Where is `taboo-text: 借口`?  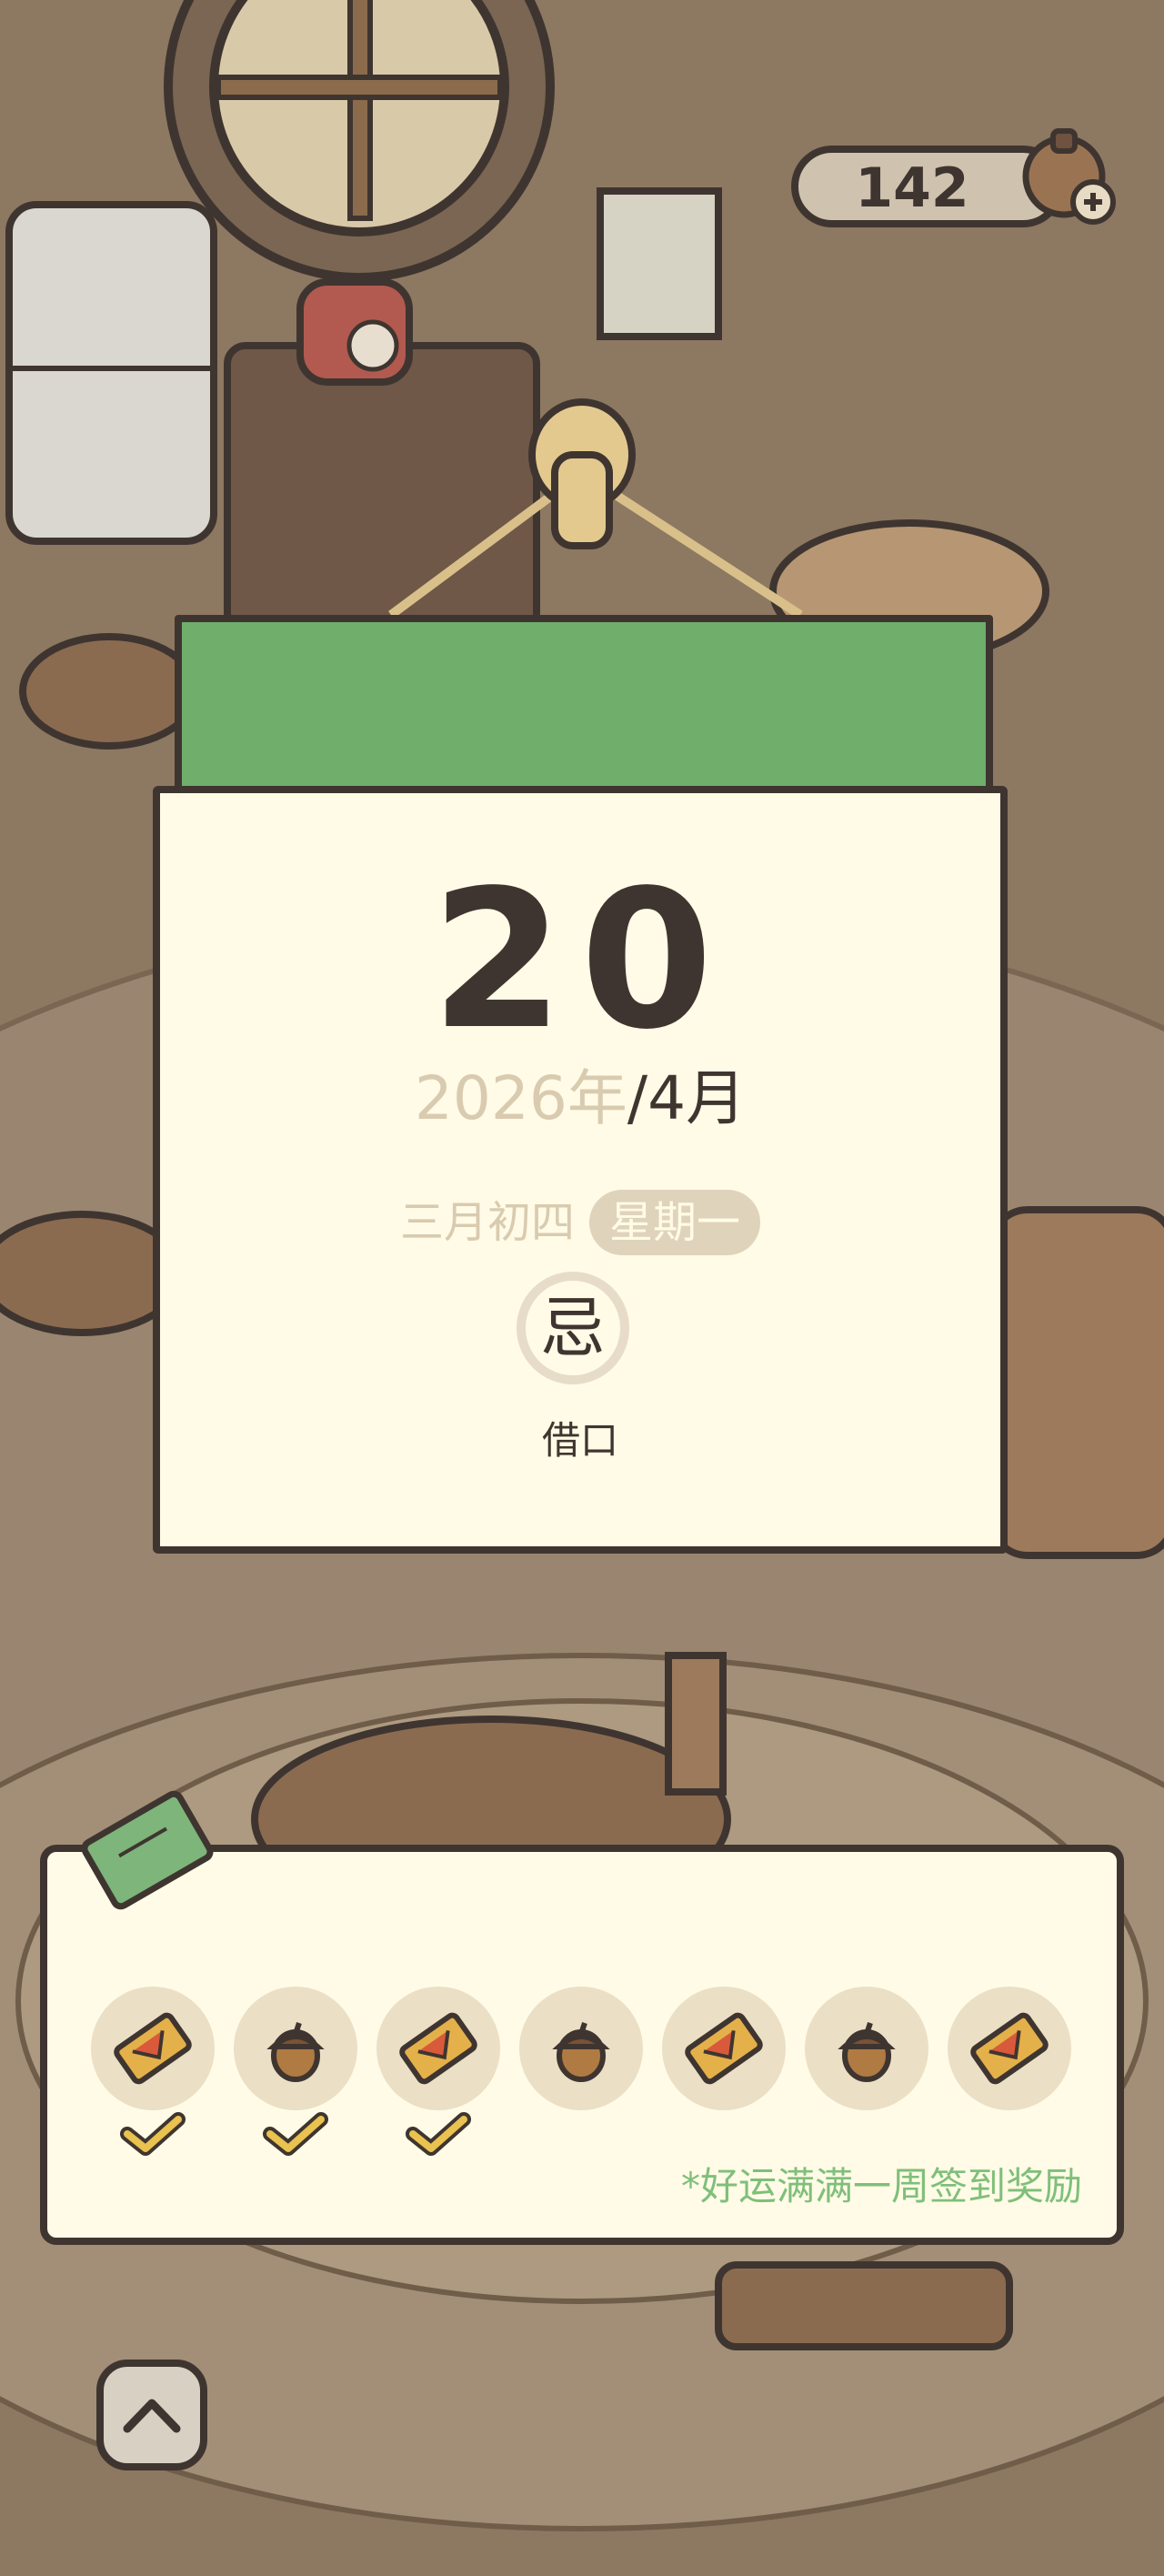 taboo-text: 借口 is located at coordinates (579, 1440).